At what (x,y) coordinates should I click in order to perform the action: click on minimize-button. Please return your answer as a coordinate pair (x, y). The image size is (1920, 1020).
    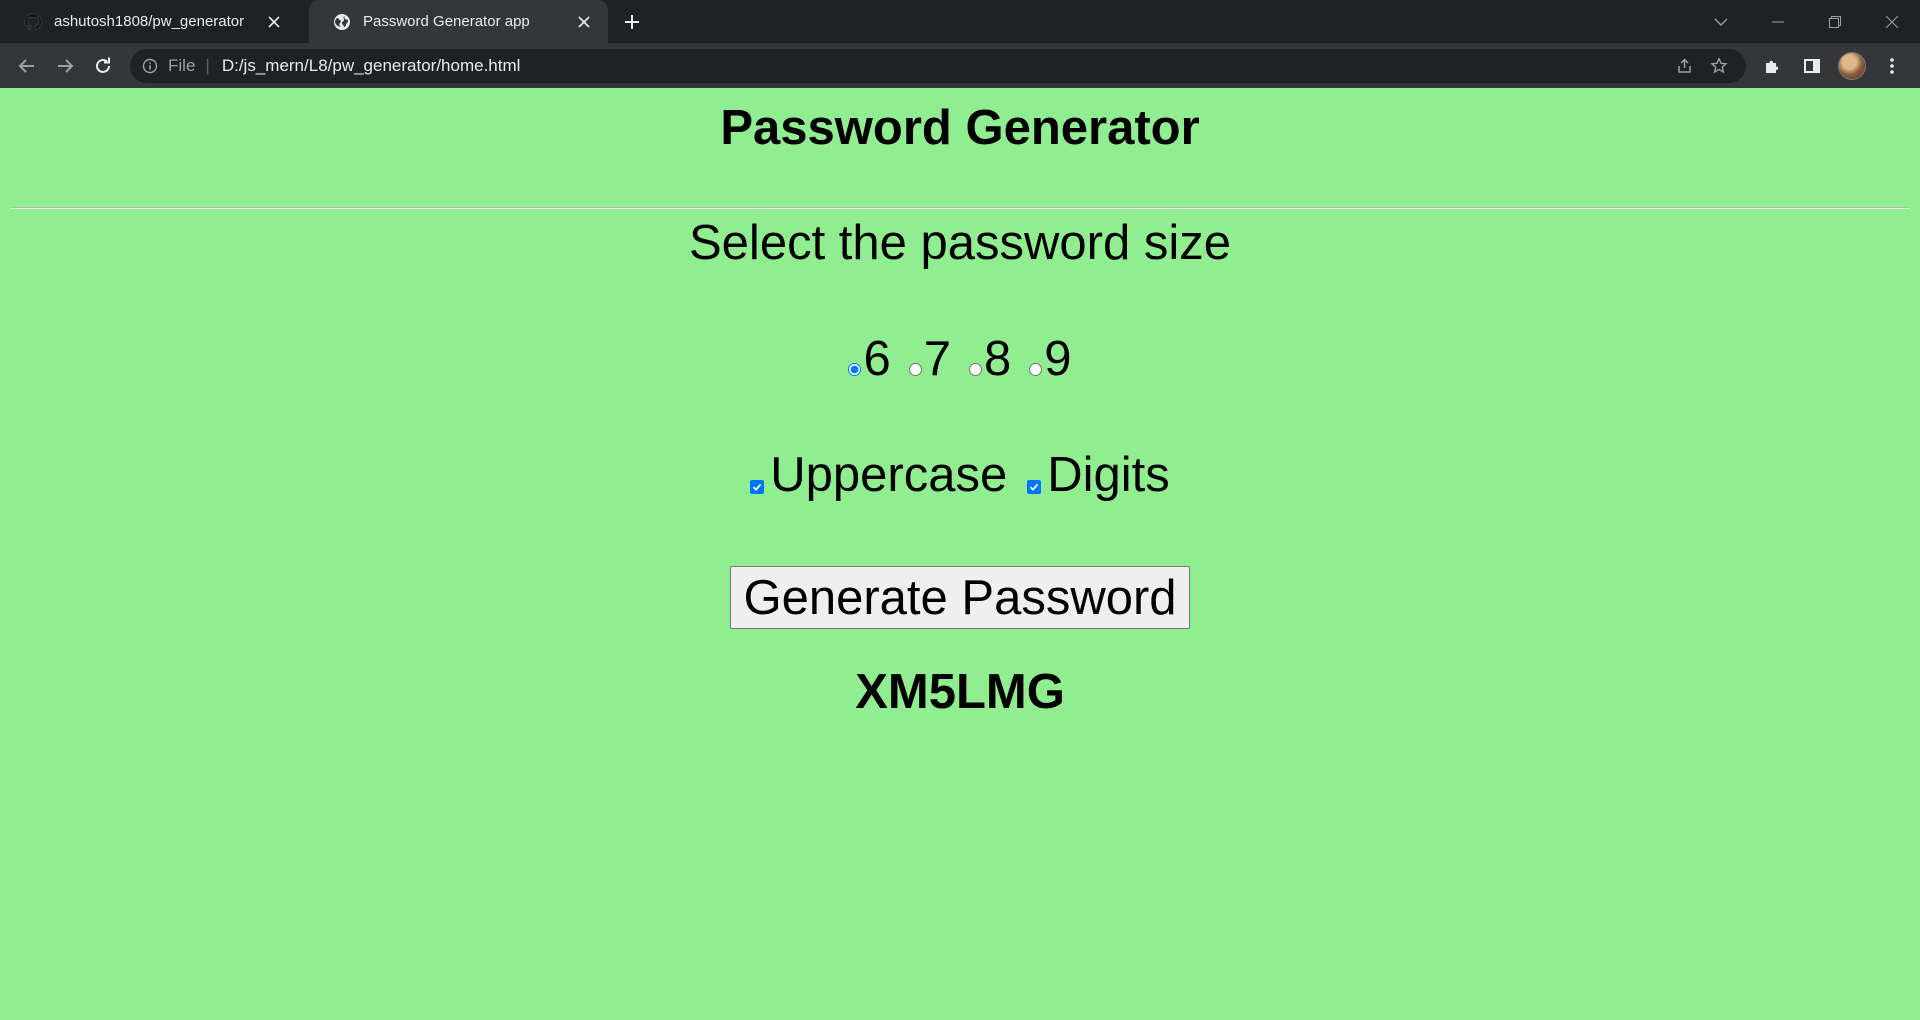
    Looking at the image, I should click on (1777, 22).